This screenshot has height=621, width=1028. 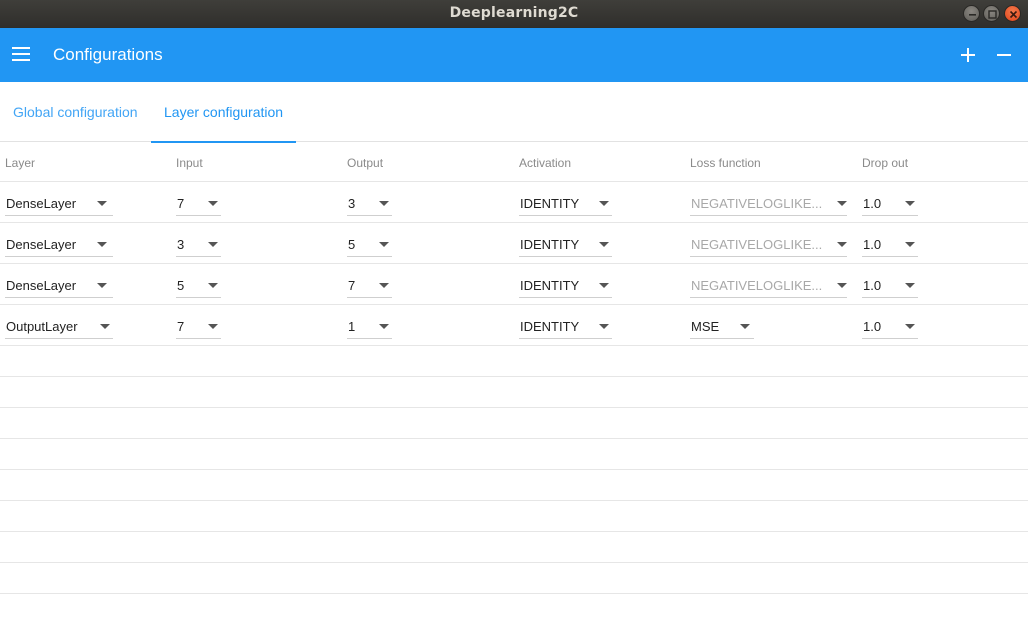 What do you see at coordinates (705, 326) in the screenshot?
I see `loss-function-value: MSE` at bounding box center [705, 326].